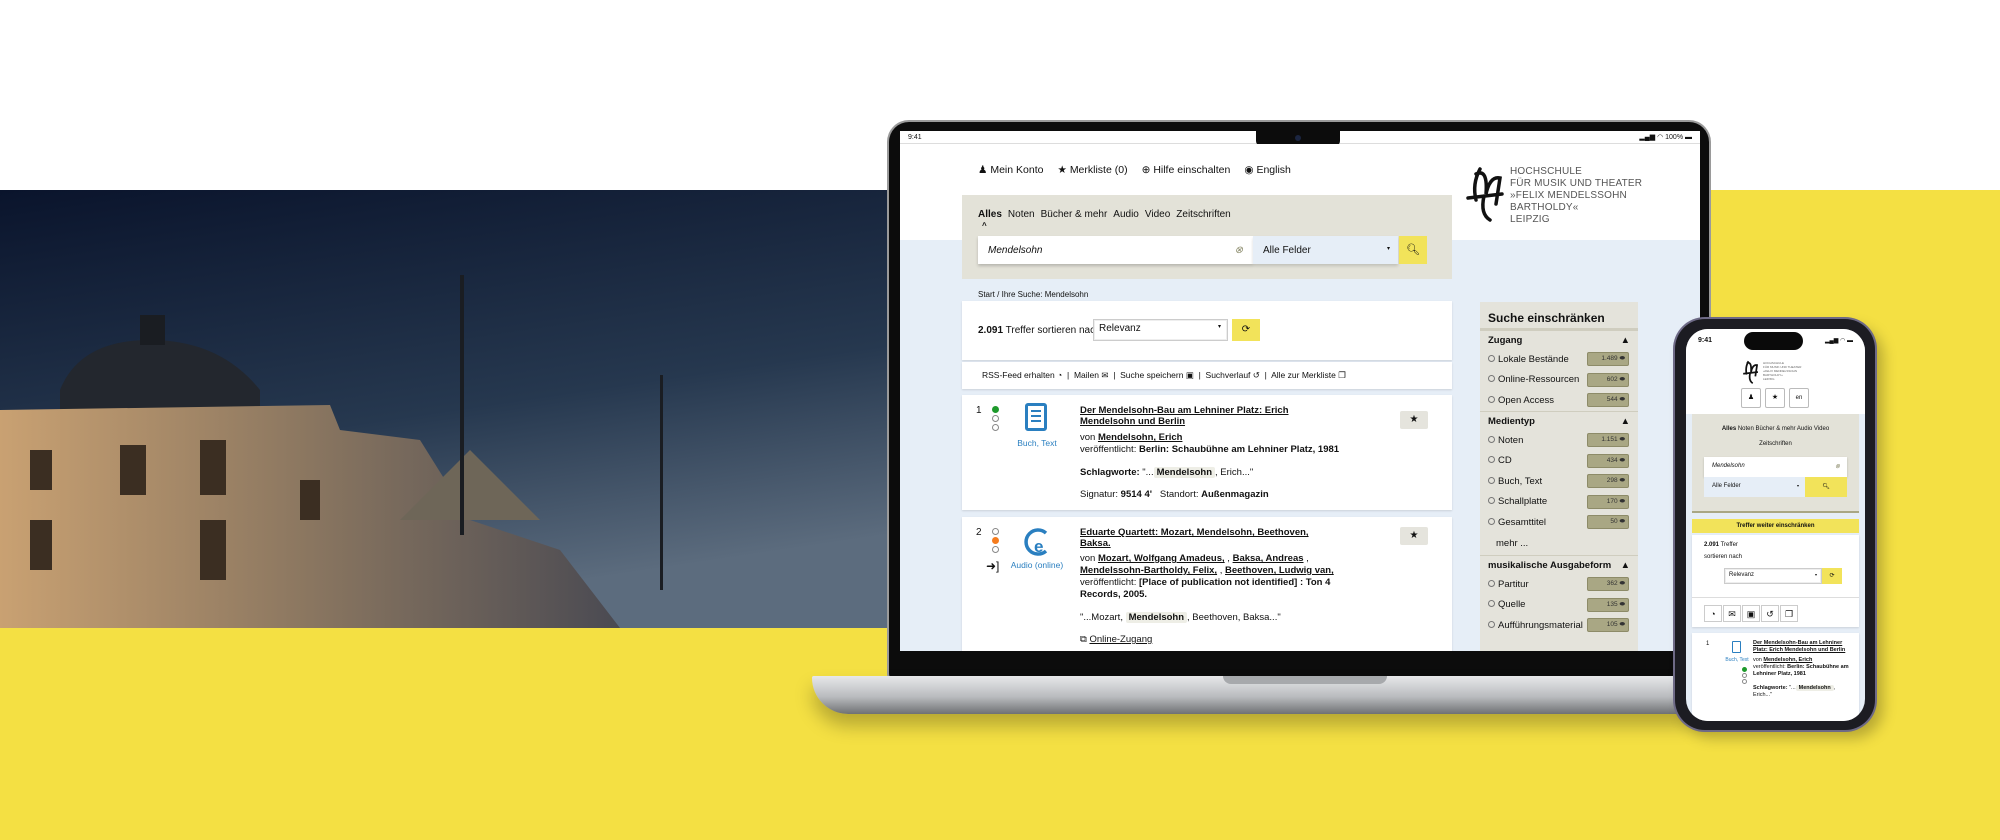 The width and height of the screenshot is (2000, 840). What do you see at coordinates (1559, 420) in the screenshot?
I see `facet-group-header: Medientyp ▲` at bounding box center [1559, 420].